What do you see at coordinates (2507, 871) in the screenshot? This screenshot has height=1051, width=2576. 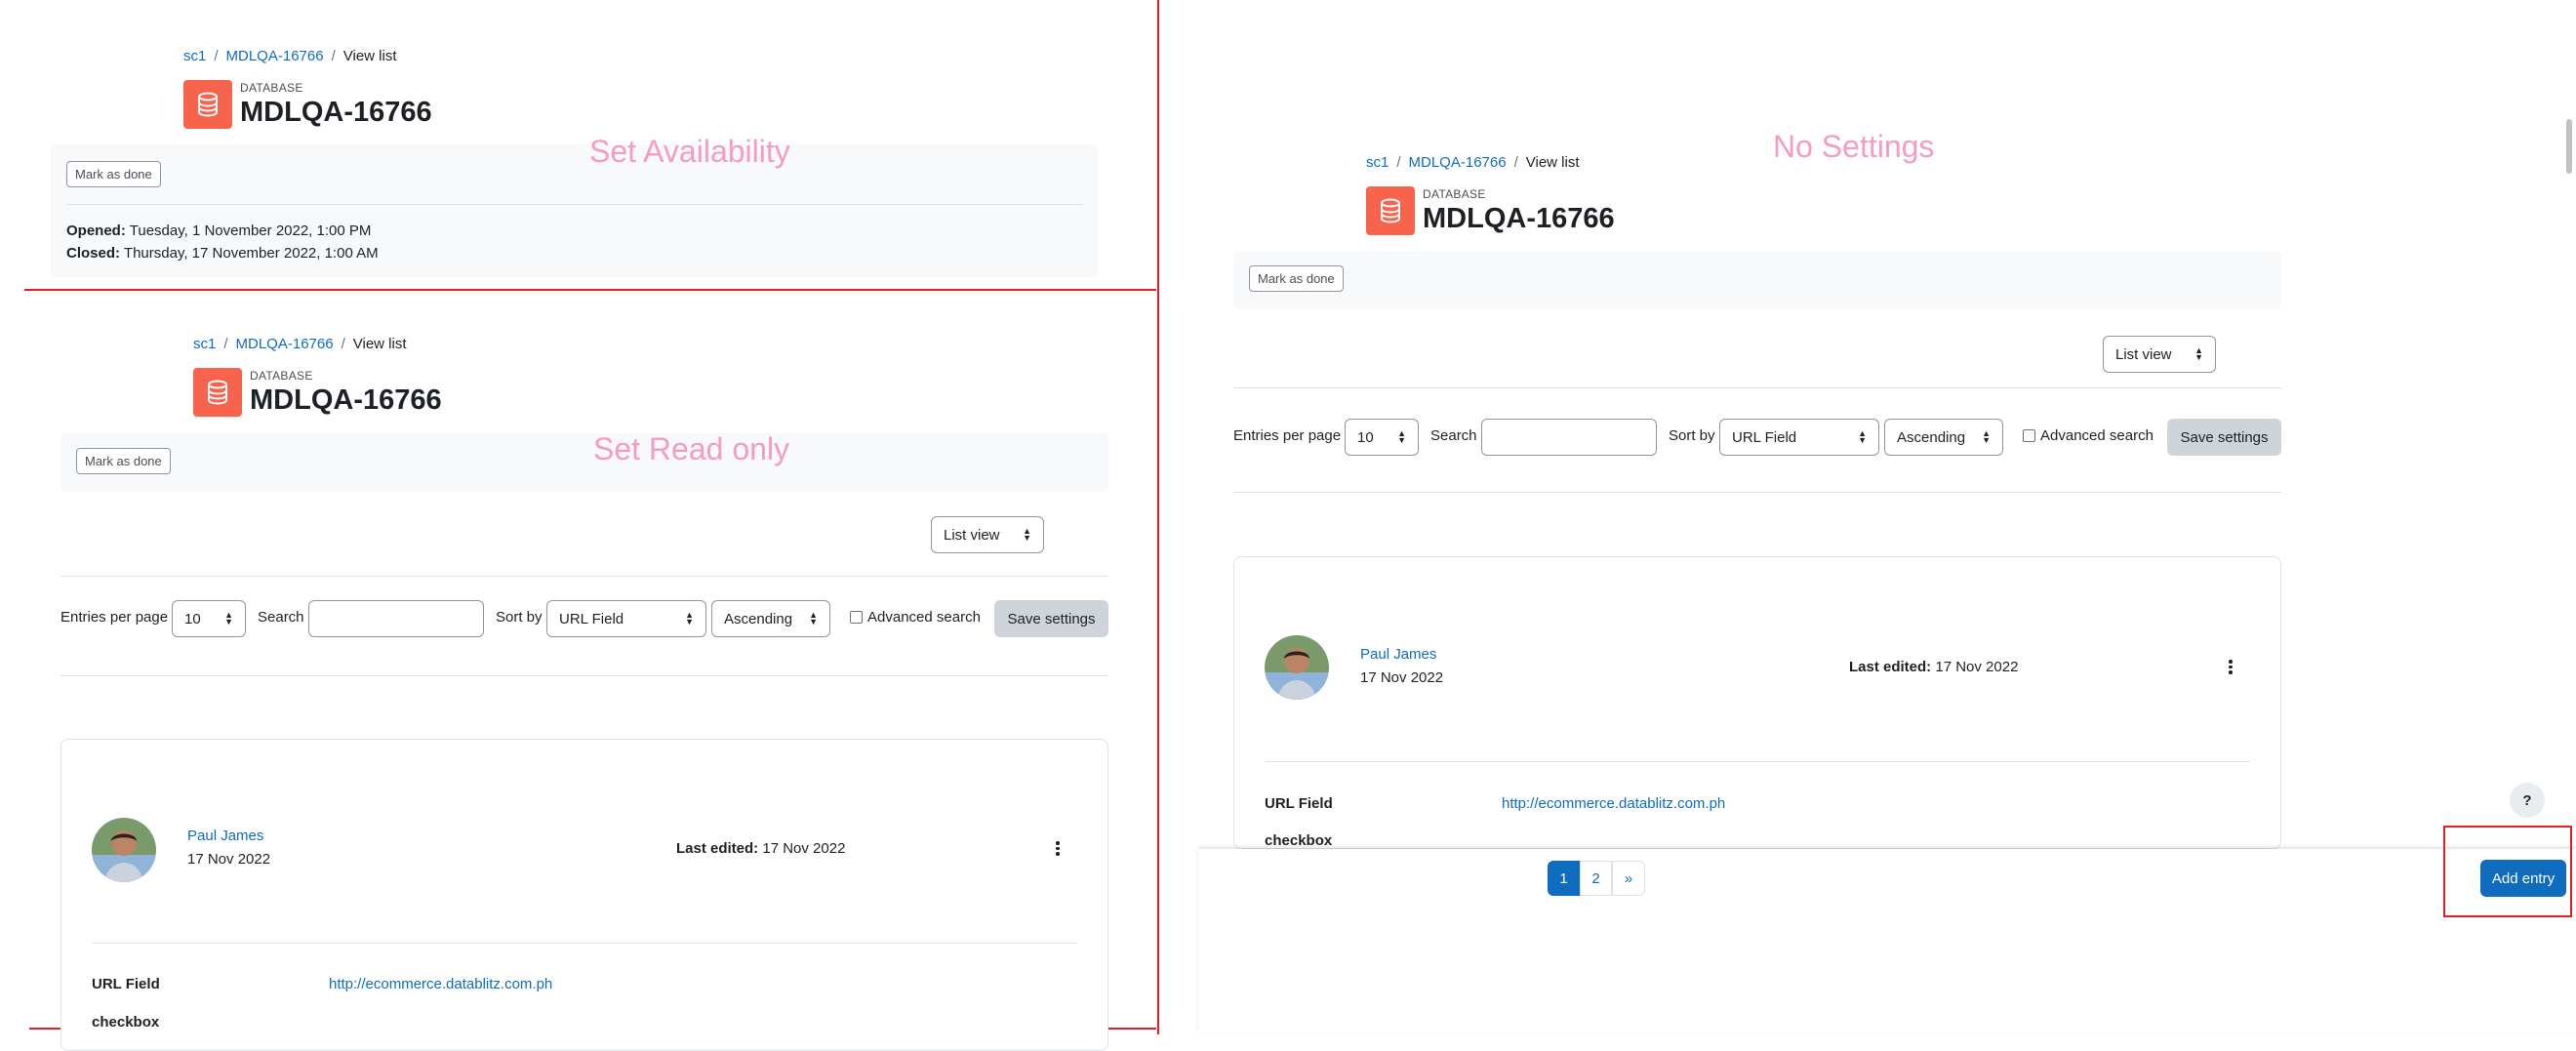 I see `highlight-box` at bounding box center [2507, 871].